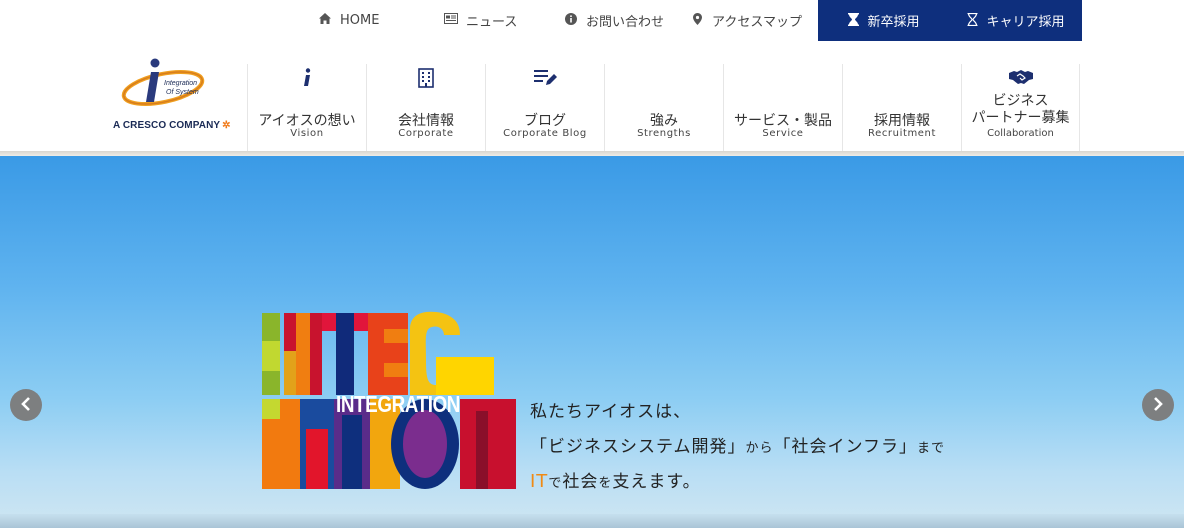  What do you see at coordinates (854, 20) in the screenshot?
I see `hourglass-icon` at bounding box center [854, 20].